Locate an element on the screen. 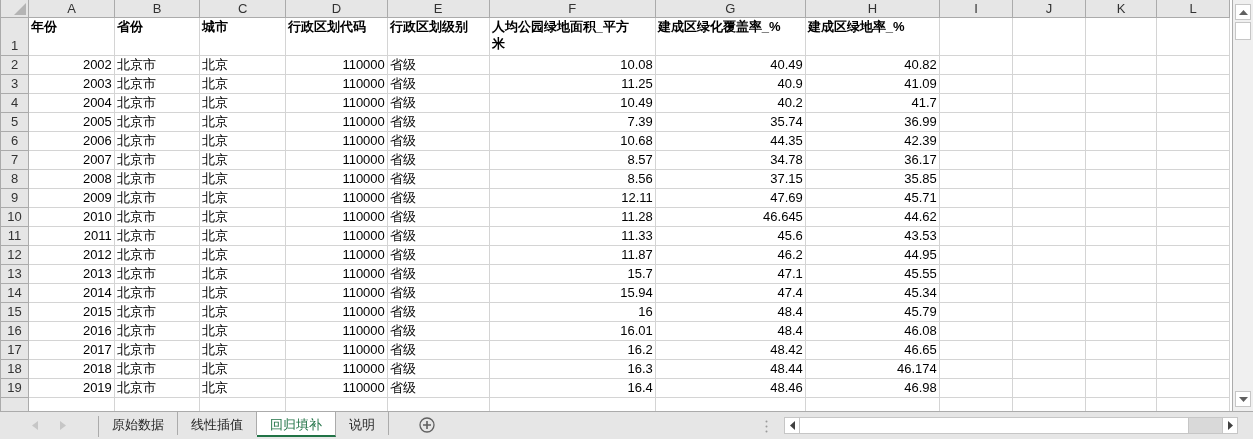 The image size is (1253, 439). row-header: 9 is located at coordinates (14, 198).